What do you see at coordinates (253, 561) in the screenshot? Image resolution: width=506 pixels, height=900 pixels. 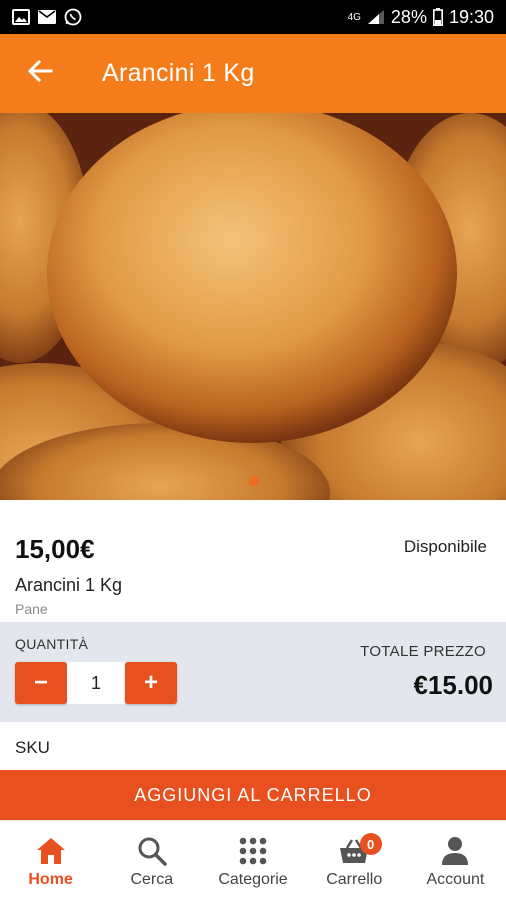 I see `product-info: 15,00€ Disponibile Arancini 1 Kg Pane` at bounding box center [253, 561].